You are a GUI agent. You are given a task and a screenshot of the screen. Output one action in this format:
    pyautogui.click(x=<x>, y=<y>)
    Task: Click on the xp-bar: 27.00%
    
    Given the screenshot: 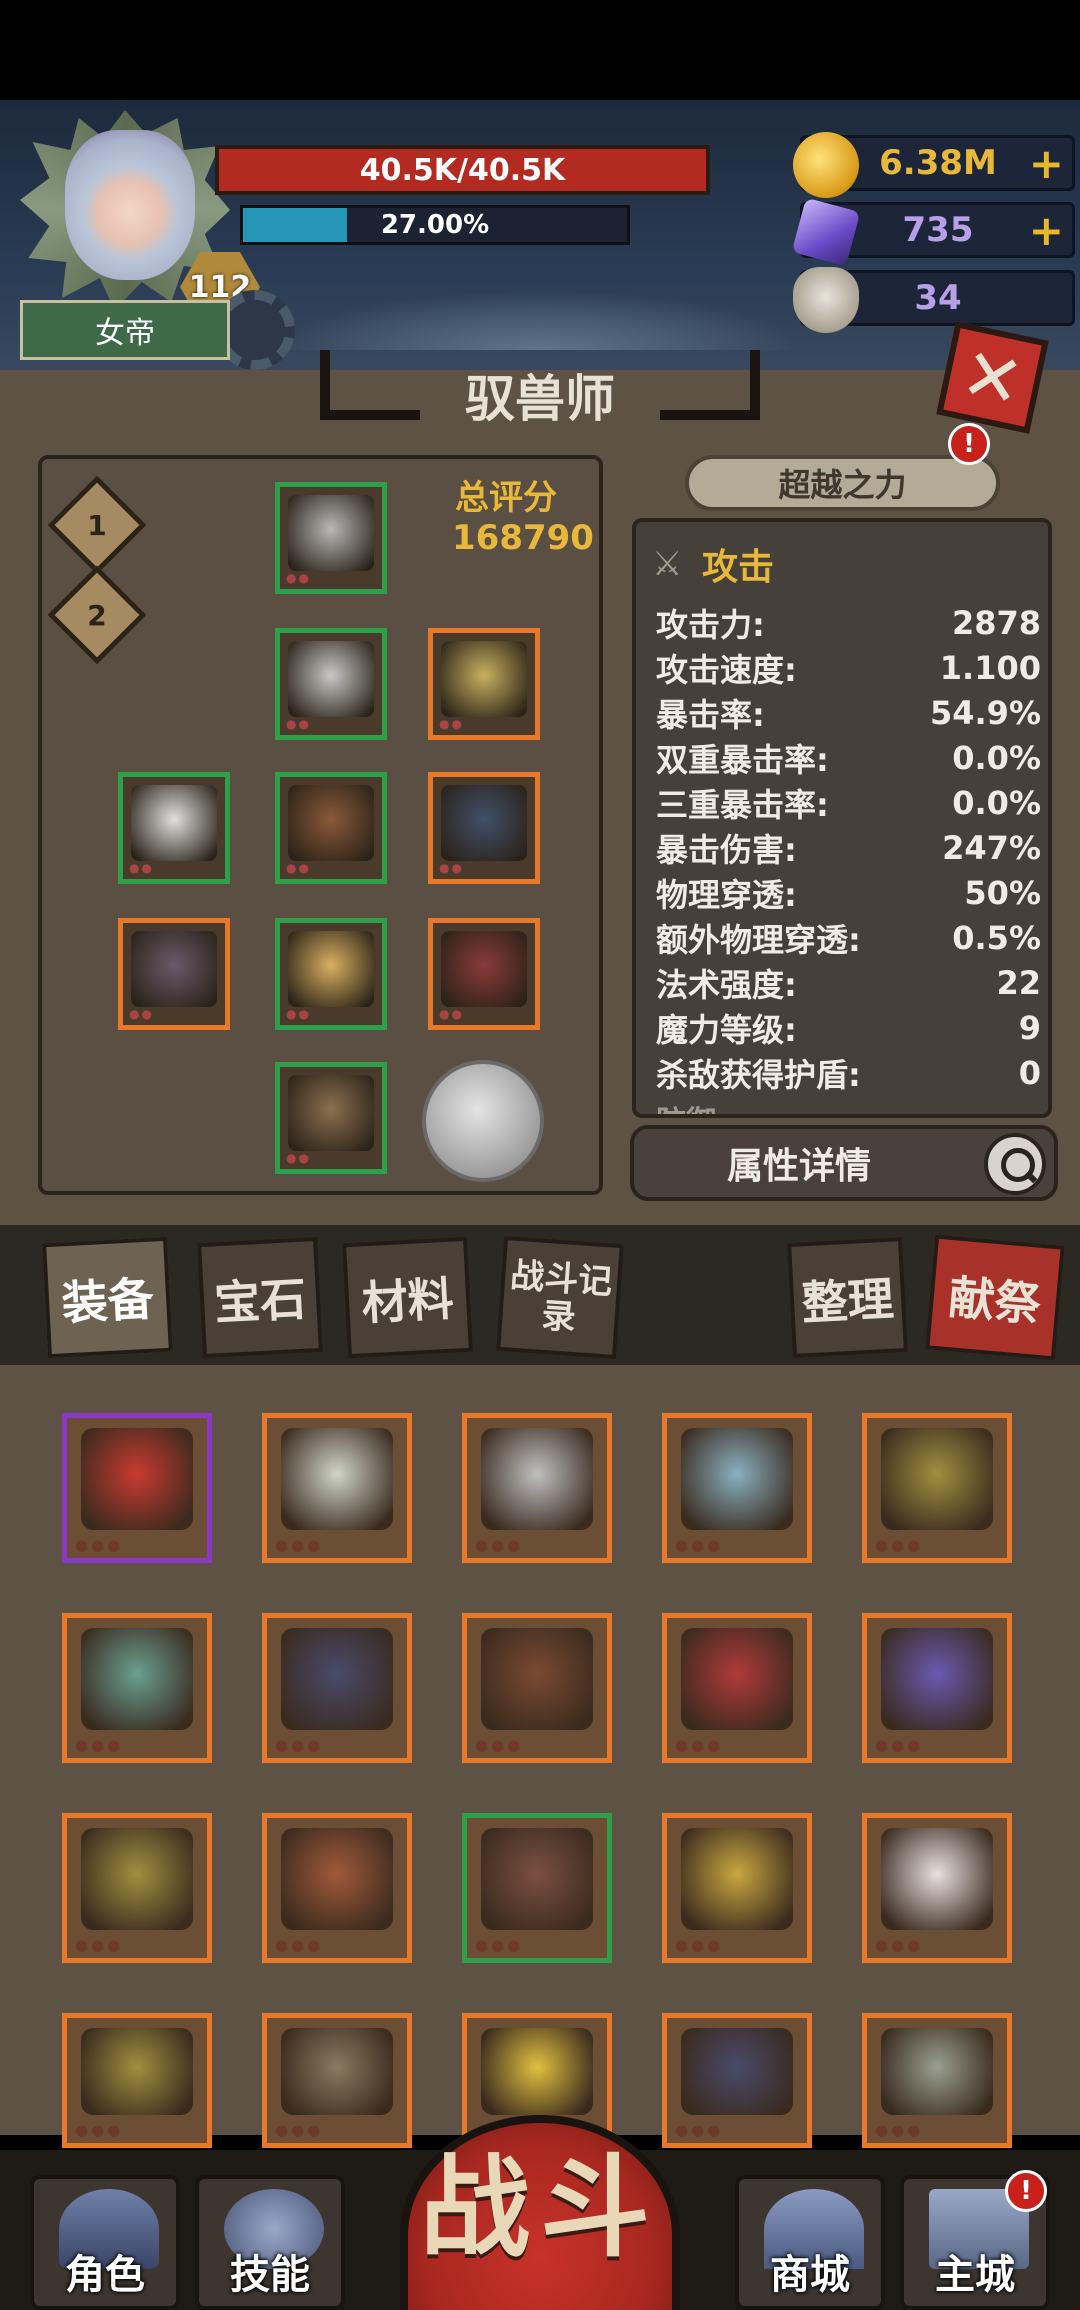 What is the action you would take?
    pyautogui.click(x=435, y=225)
    